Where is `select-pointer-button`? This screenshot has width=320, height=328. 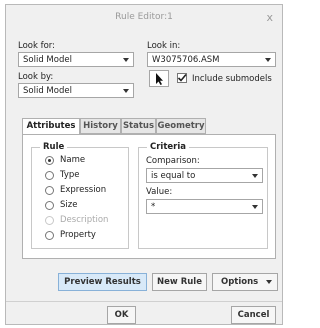 select-pointer-button is located at coordinates (159, 78).